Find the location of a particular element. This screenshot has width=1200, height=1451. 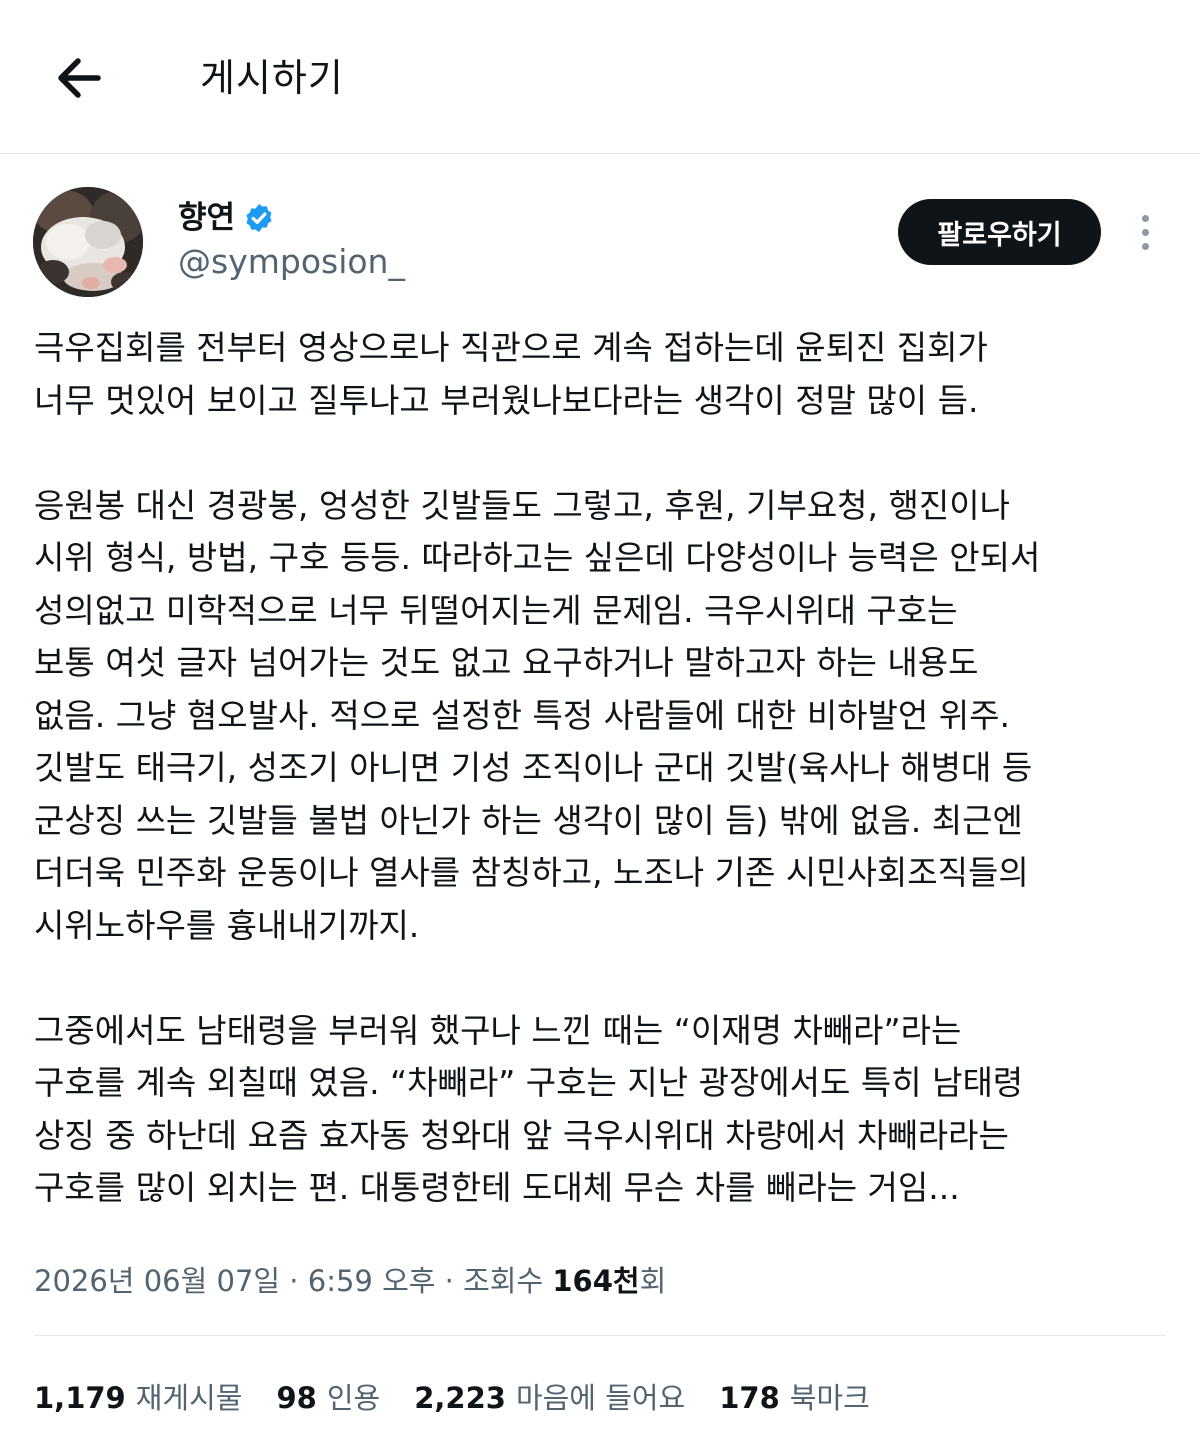

post-date: 2026년 06월 07일 is located at coordinates (157, 1281).